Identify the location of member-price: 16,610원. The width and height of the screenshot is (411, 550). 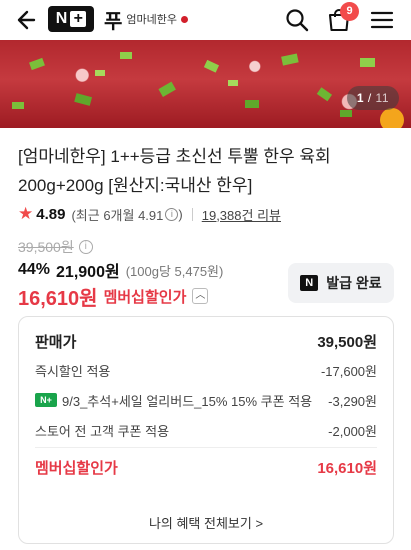
(58, 298).